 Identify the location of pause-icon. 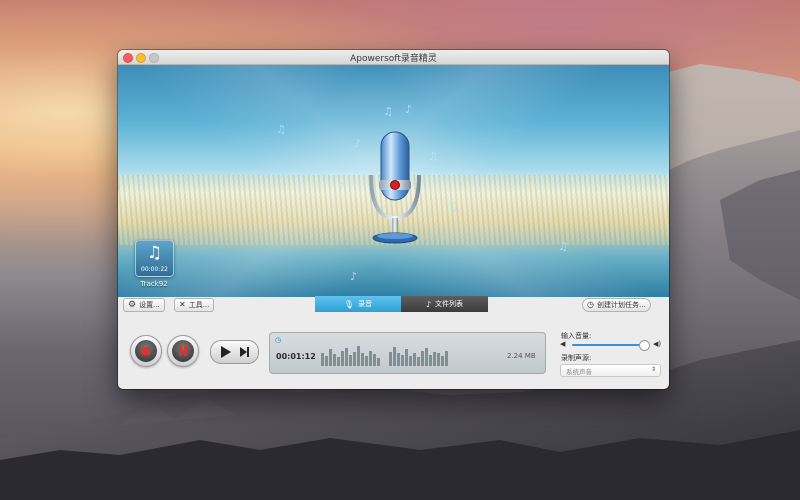
(180, 351).